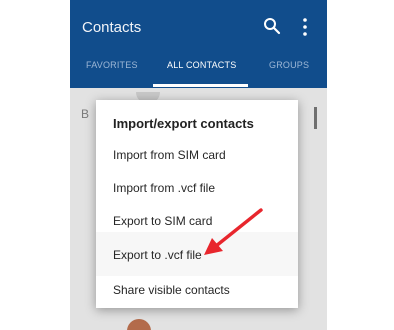 Image resolution: width=394 pixels, height=330 pixels. What do you see at coordinates (85, 114) in the screenshot?
I see `section-letter: B` at bounding box center [85, 114].